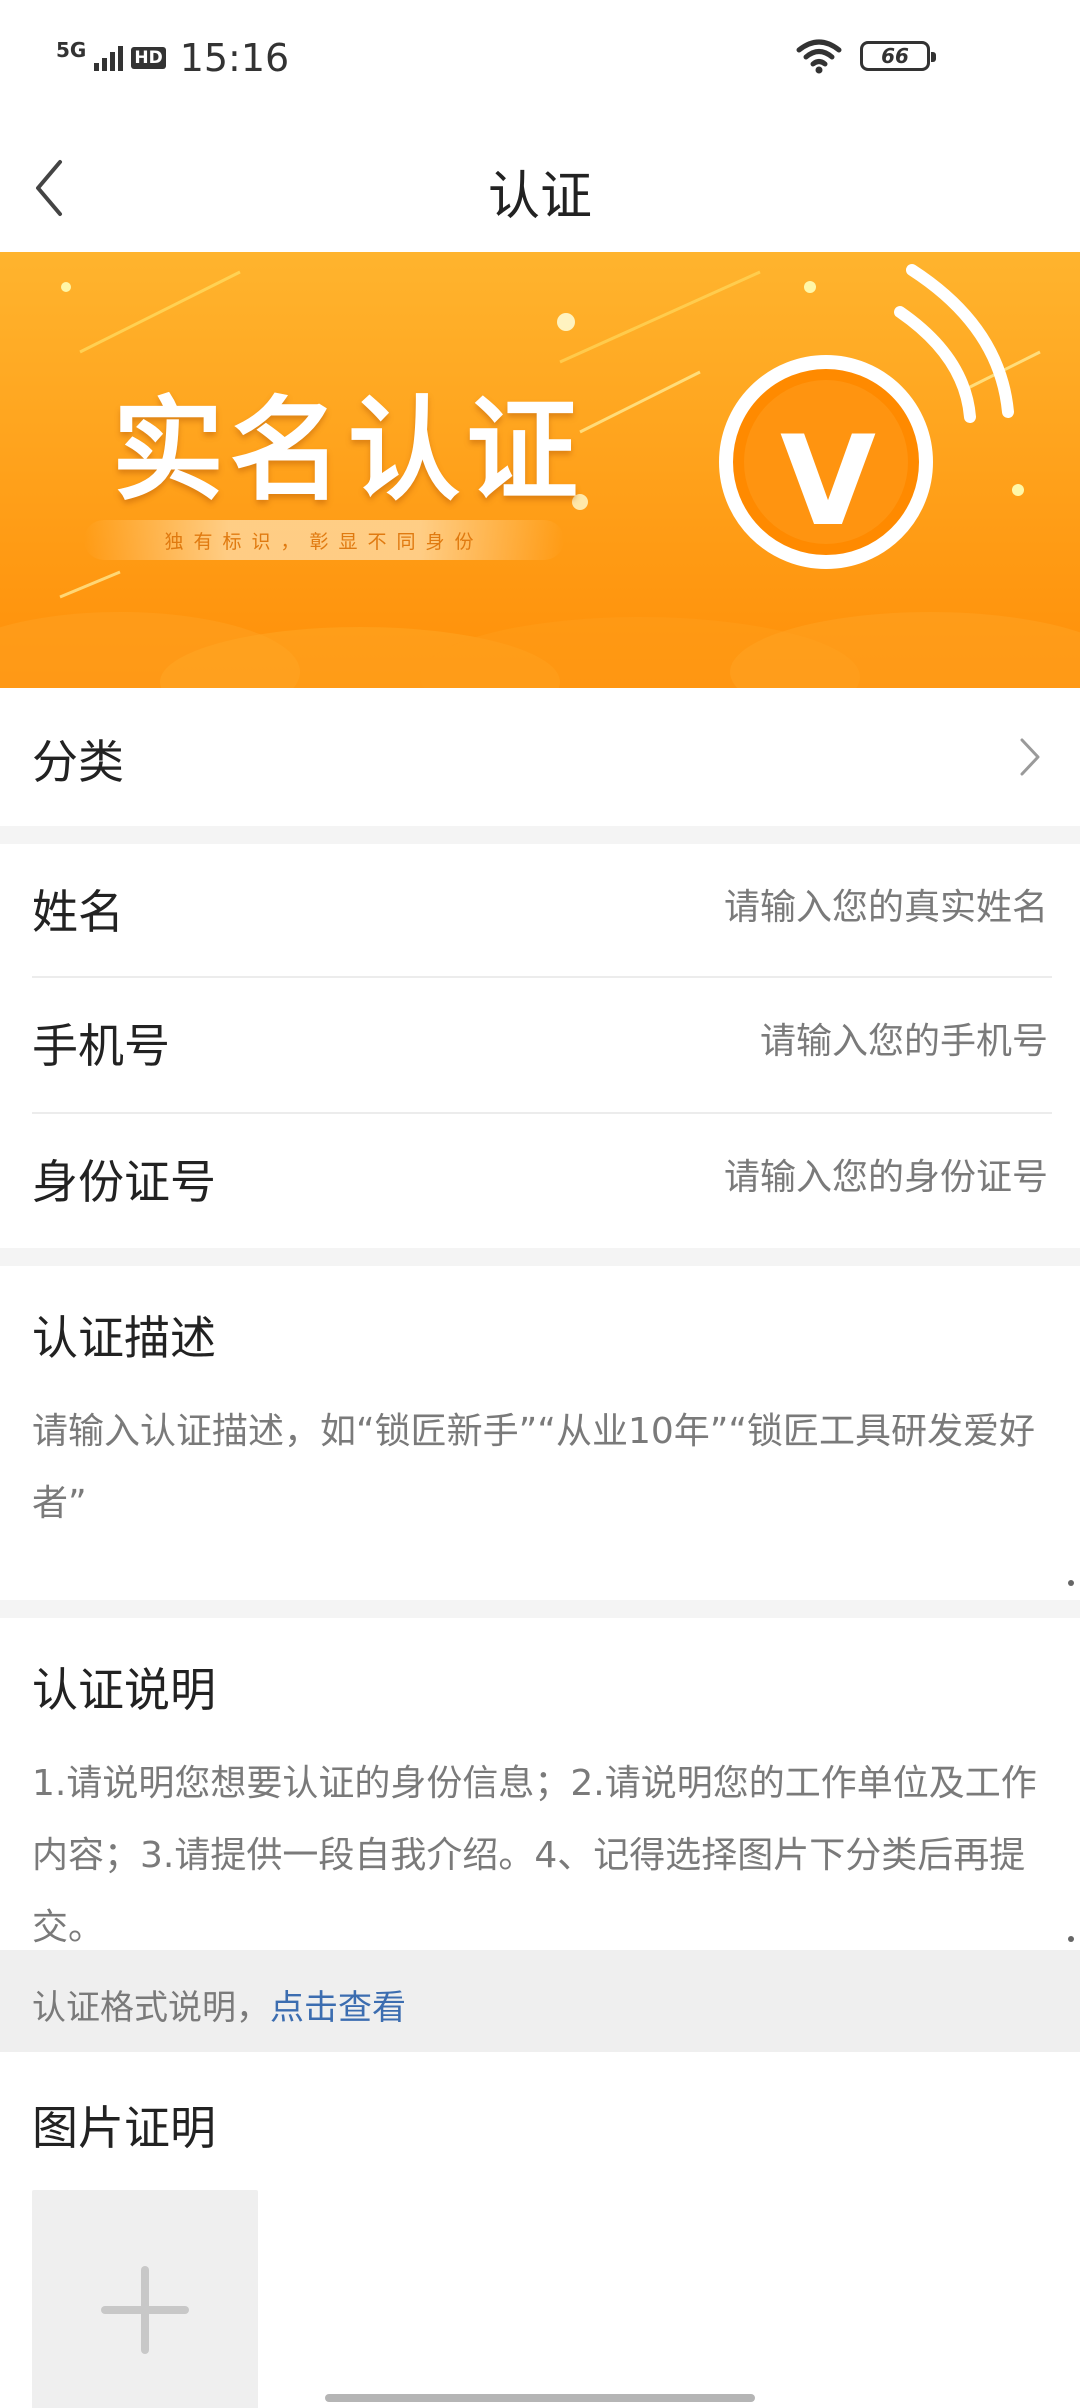  I want to click on add-photo-button, so click(145, 2299).